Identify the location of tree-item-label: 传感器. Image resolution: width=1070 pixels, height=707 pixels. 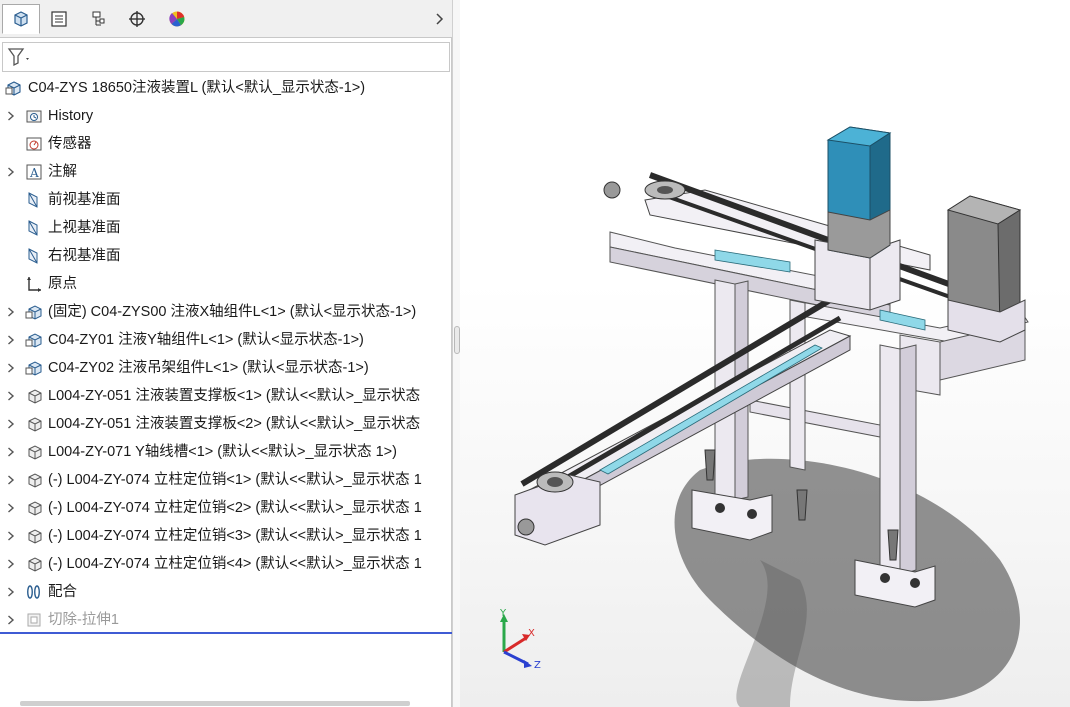
(70, 144).